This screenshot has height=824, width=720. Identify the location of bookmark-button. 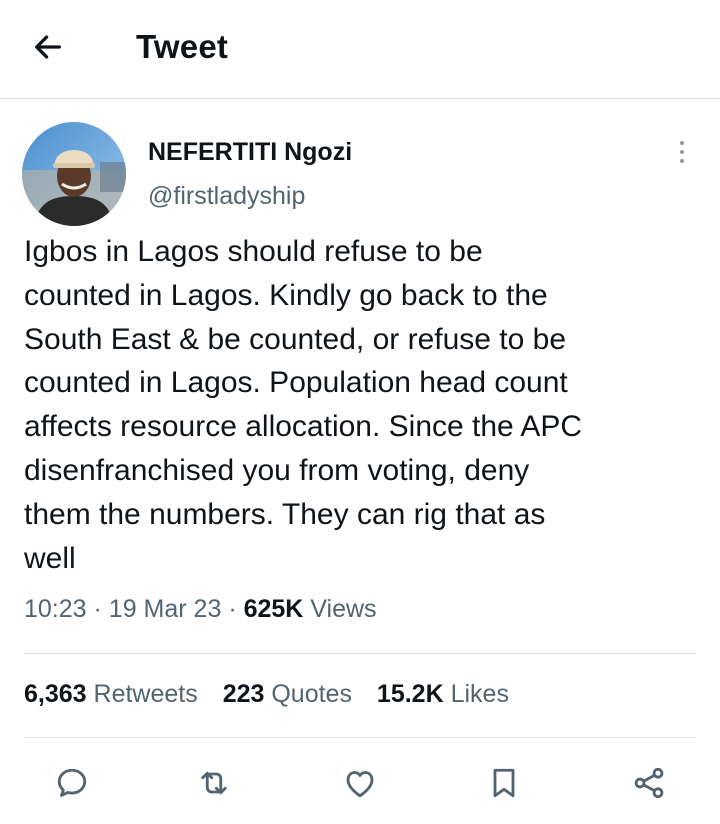
(504, 783).